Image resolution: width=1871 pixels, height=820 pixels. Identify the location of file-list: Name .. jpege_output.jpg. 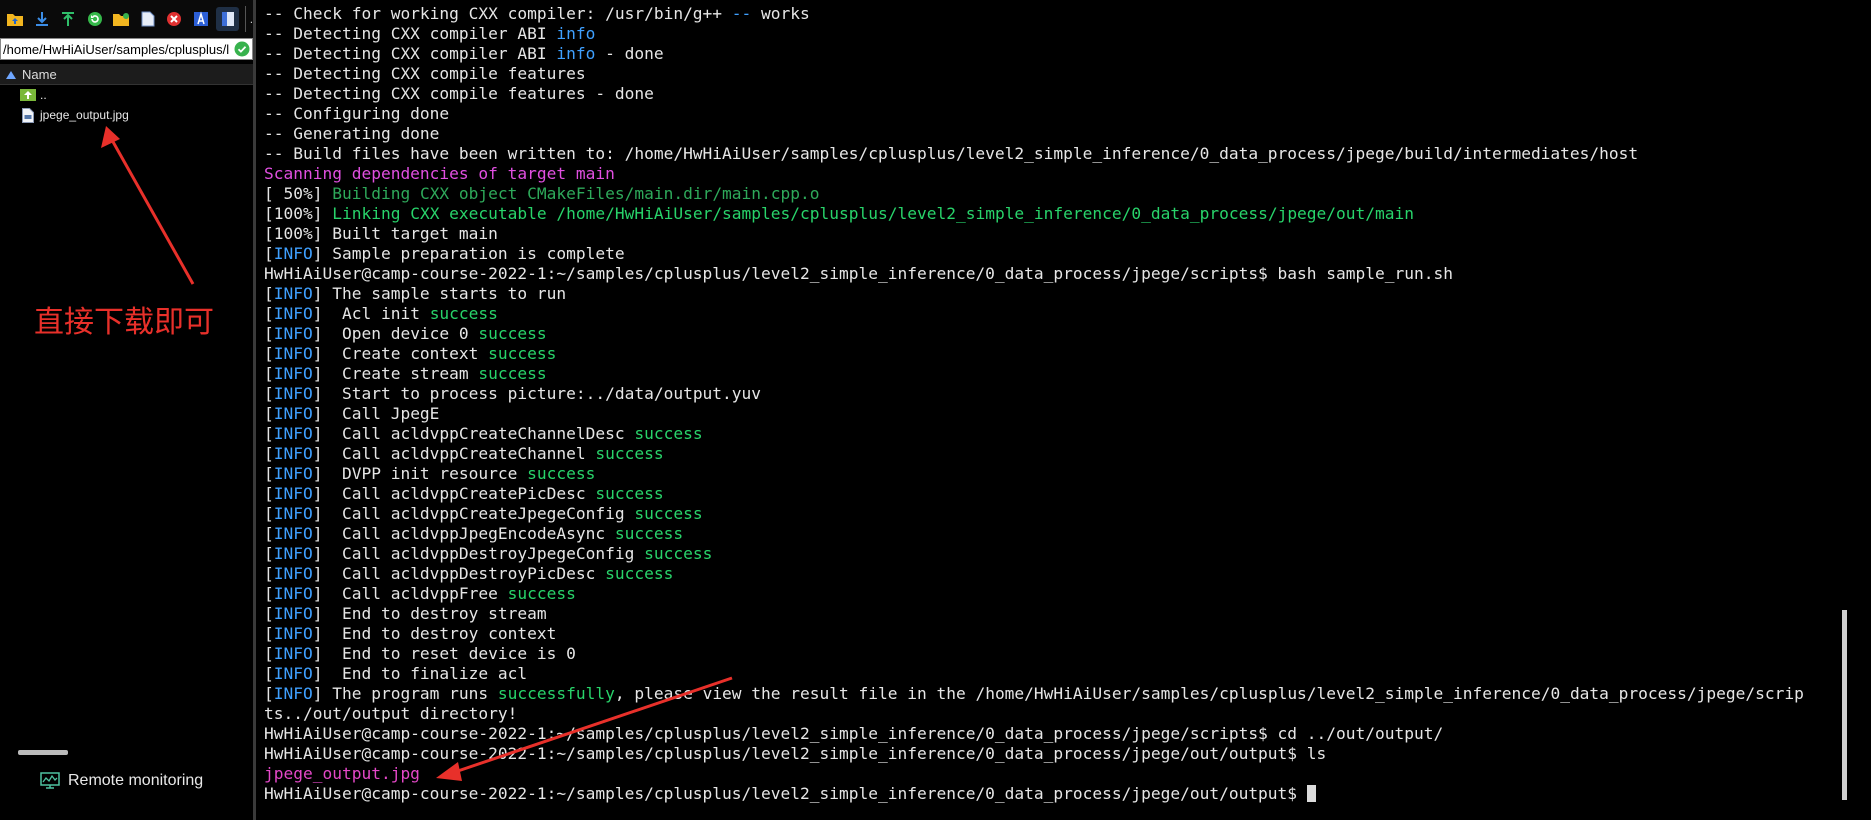
(126, 94).